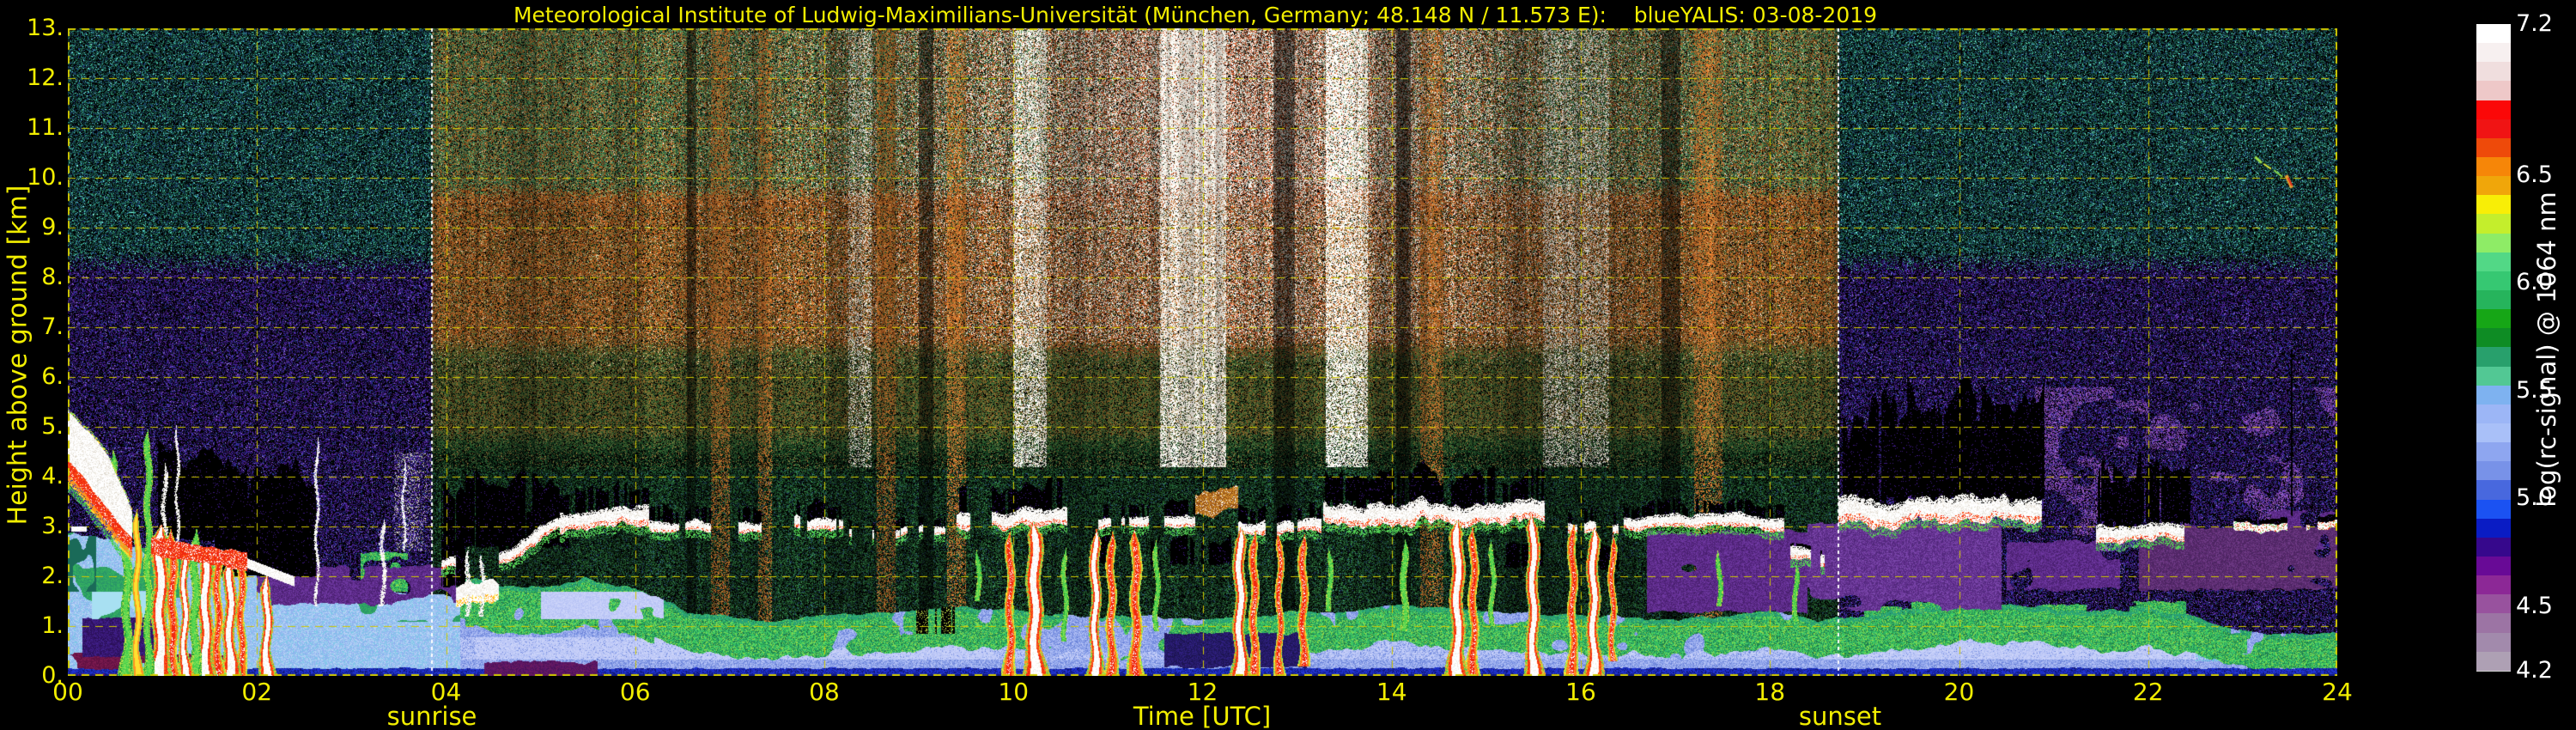  I want to click on sunset-label: sunset, so click(1840, 716).